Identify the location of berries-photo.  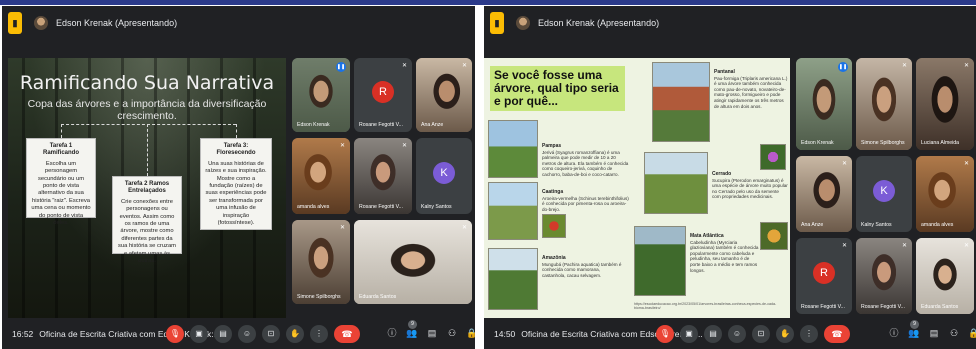
(554, 226).